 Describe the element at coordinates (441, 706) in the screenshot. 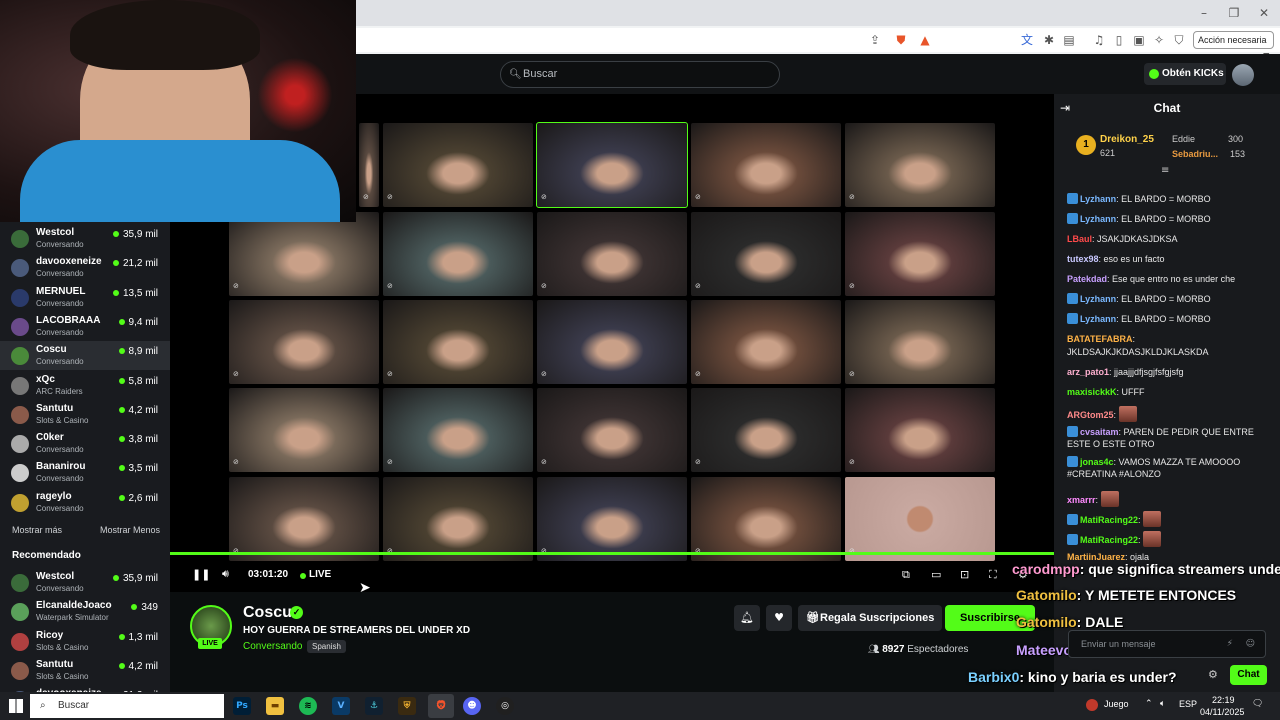

I see `brave-browser-icon: 🦁︎` at that location.